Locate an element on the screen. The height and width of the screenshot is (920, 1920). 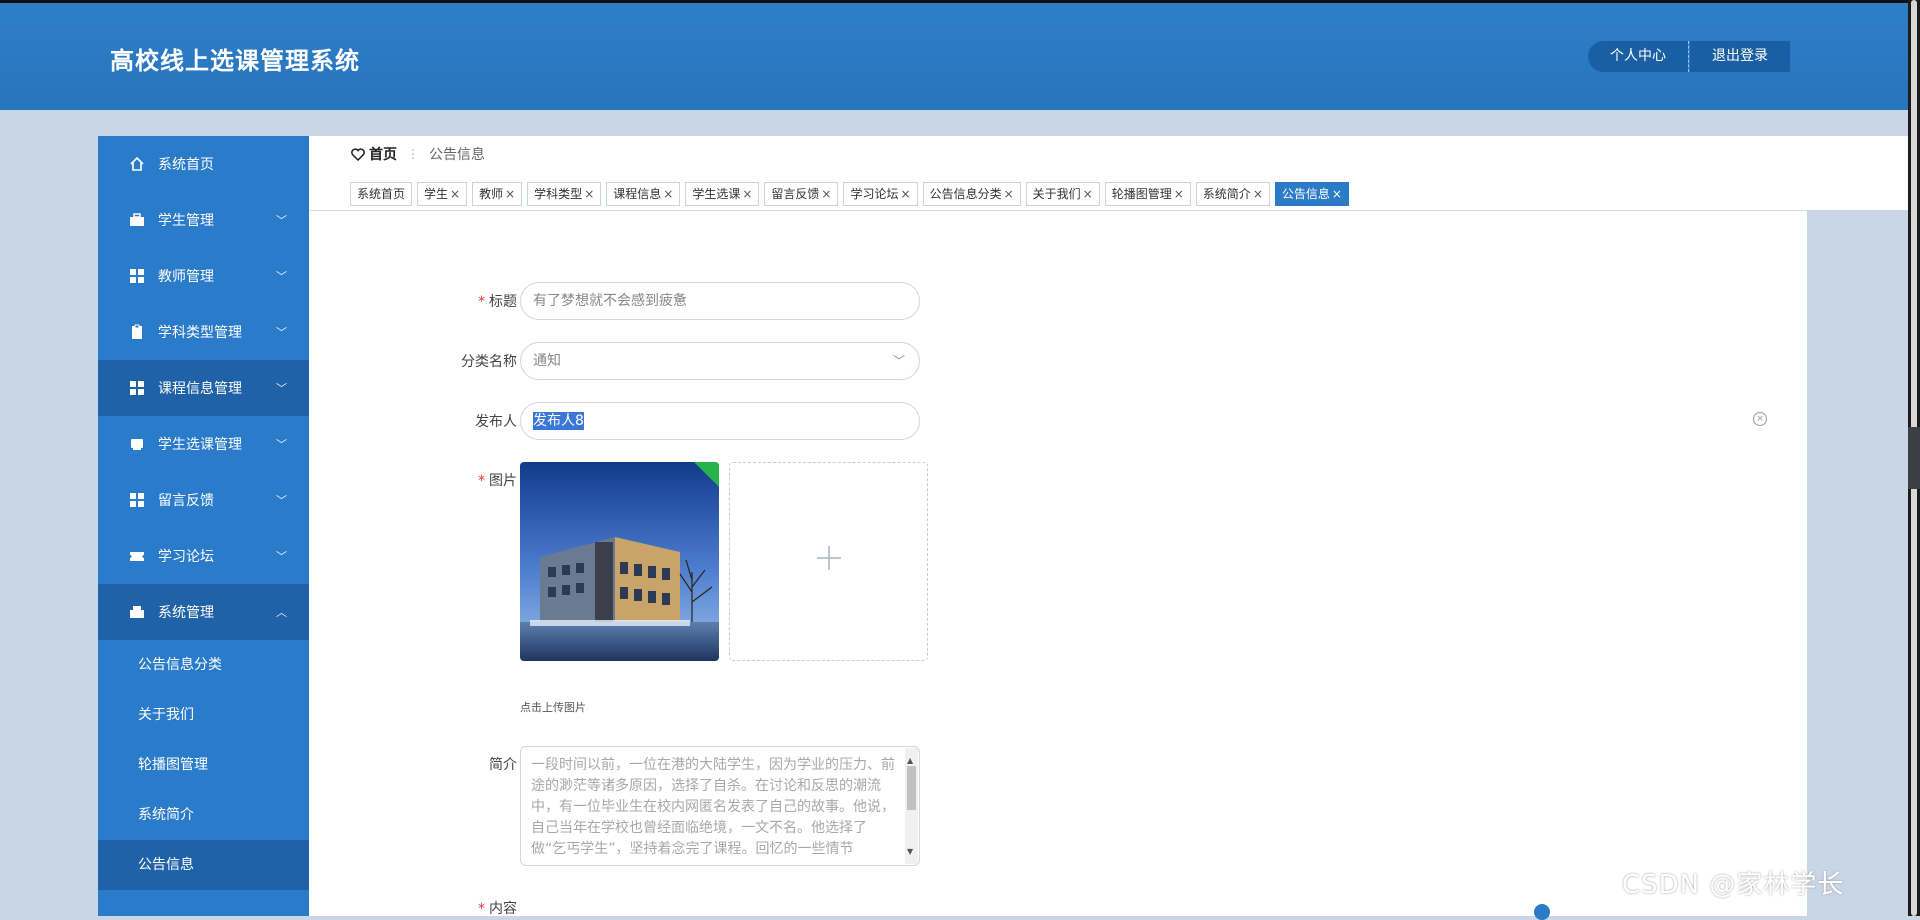
tab-label: 系统首页 is located at coordinates (381, 194).